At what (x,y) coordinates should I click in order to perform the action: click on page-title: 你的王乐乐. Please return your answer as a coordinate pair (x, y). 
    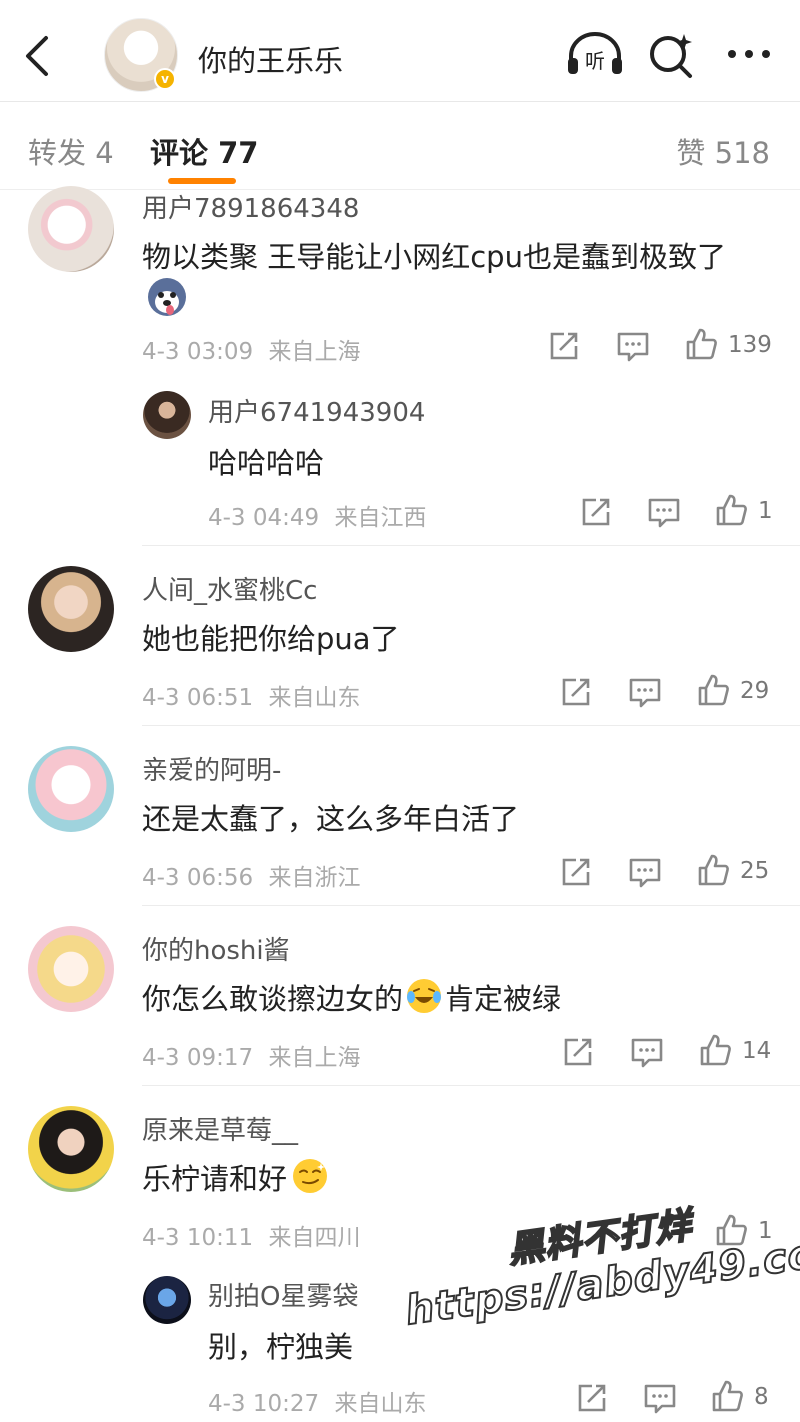
    Looking at the image, I should click on (270, 59).